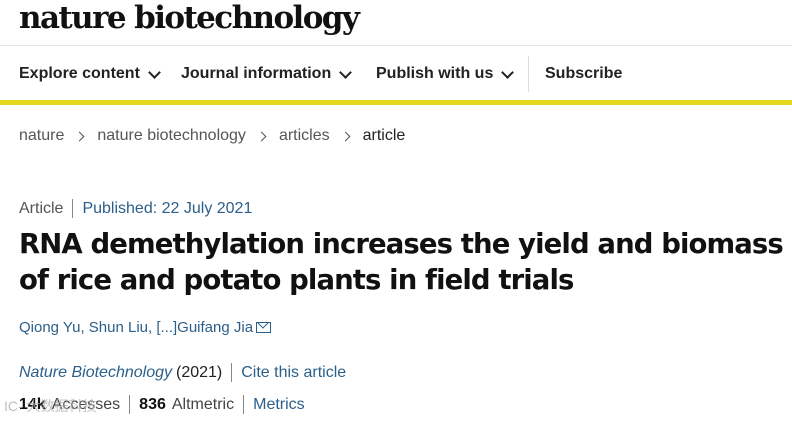  What do you see at coordinates (279, 405) in the screenshot?
I see `metrics-link: Metrics` at bounding box center [279, 405].